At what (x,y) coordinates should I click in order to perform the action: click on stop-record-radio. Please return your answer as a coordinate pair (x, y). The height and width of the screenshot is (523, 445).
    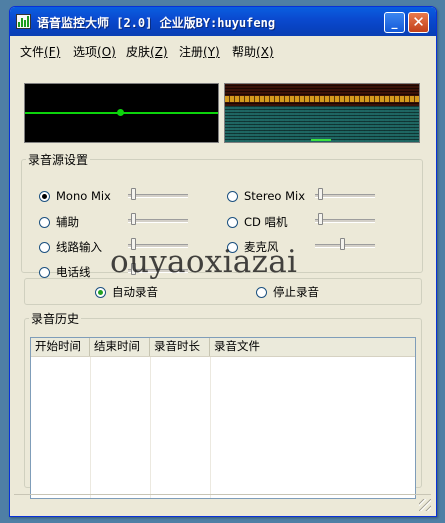
    Looking at the image, I should click on (261, 292).